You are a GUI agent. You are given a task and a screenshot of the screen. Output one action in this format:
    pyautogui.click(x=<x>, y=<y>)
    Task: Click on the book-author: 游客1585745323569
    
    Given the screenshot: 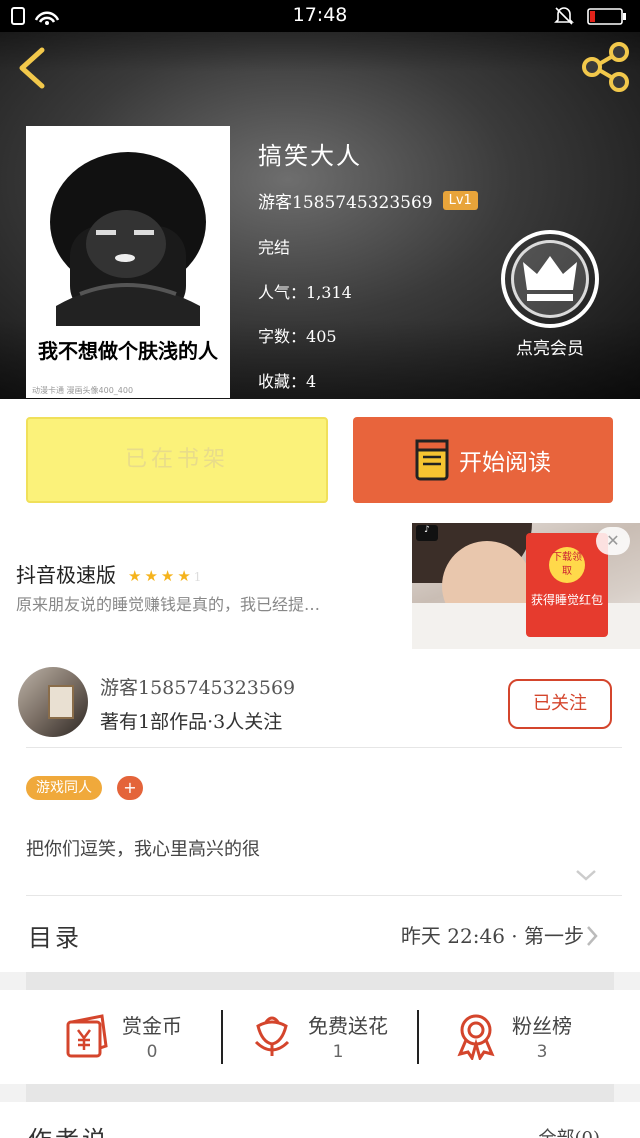 What is the action you would take?
    pyautogui.click(x=345, y=200)
    